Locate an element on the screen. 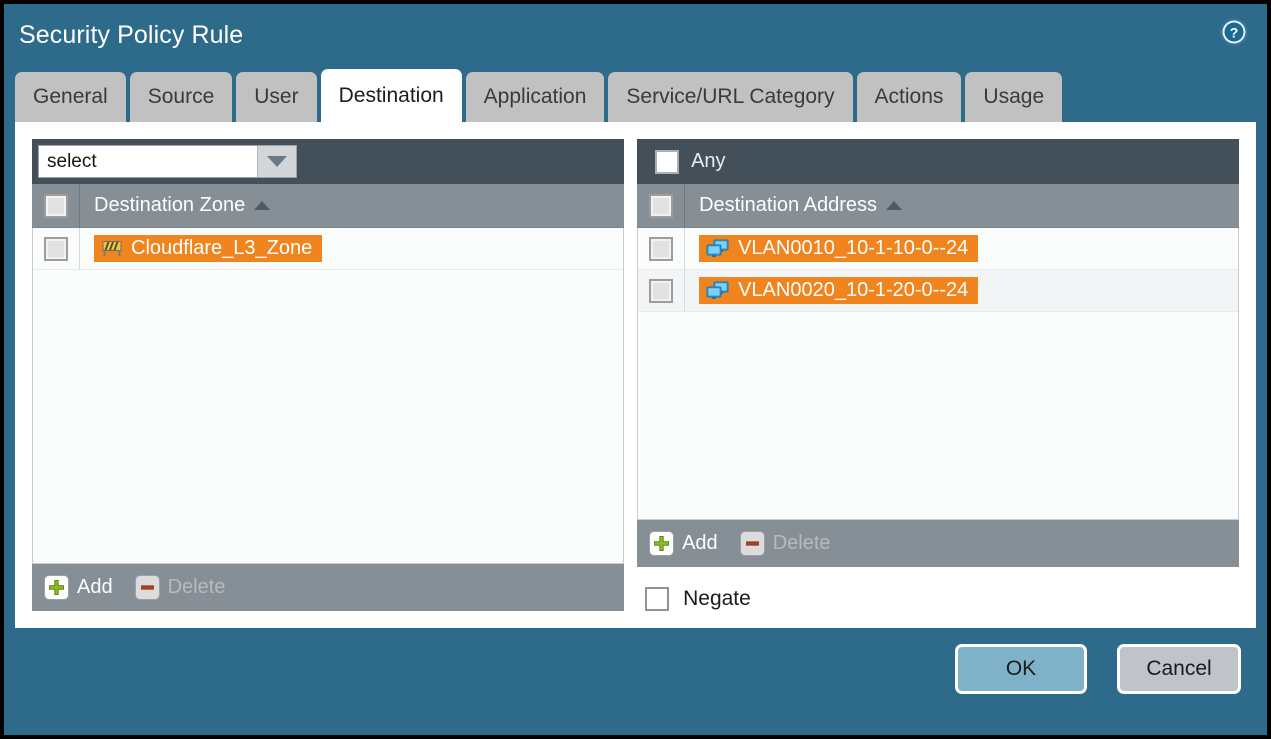  tab-actions: Actions is located at coordinates (909, 97).